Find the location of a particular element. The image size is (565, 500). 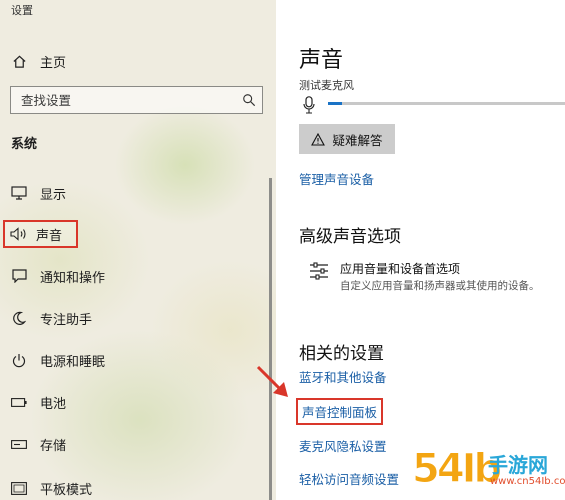

notification-icon is located at coordinates (19, 276).